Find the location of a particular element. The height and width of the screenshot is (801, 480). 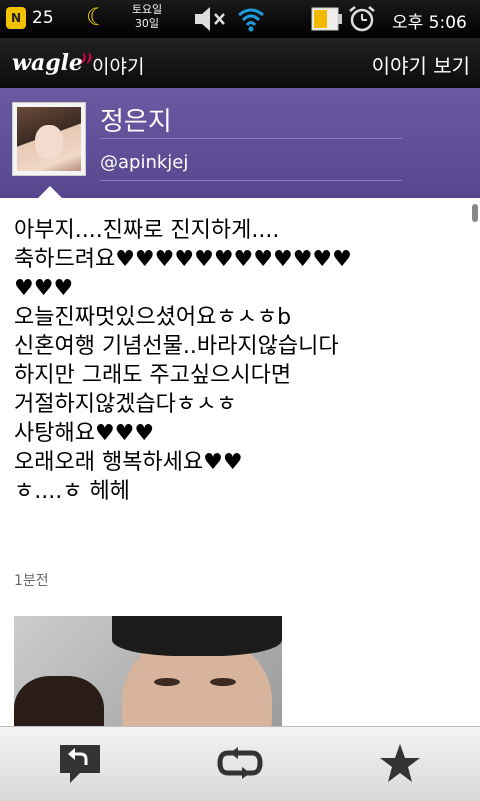

favorite-button is located at coordinates (400, 763).